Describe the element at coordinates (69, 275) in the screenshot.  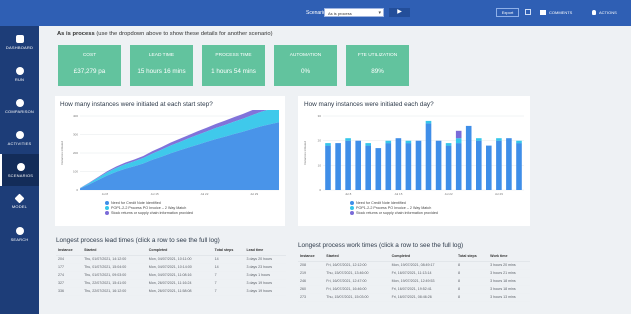
I see `table-cell: 274` at that location.